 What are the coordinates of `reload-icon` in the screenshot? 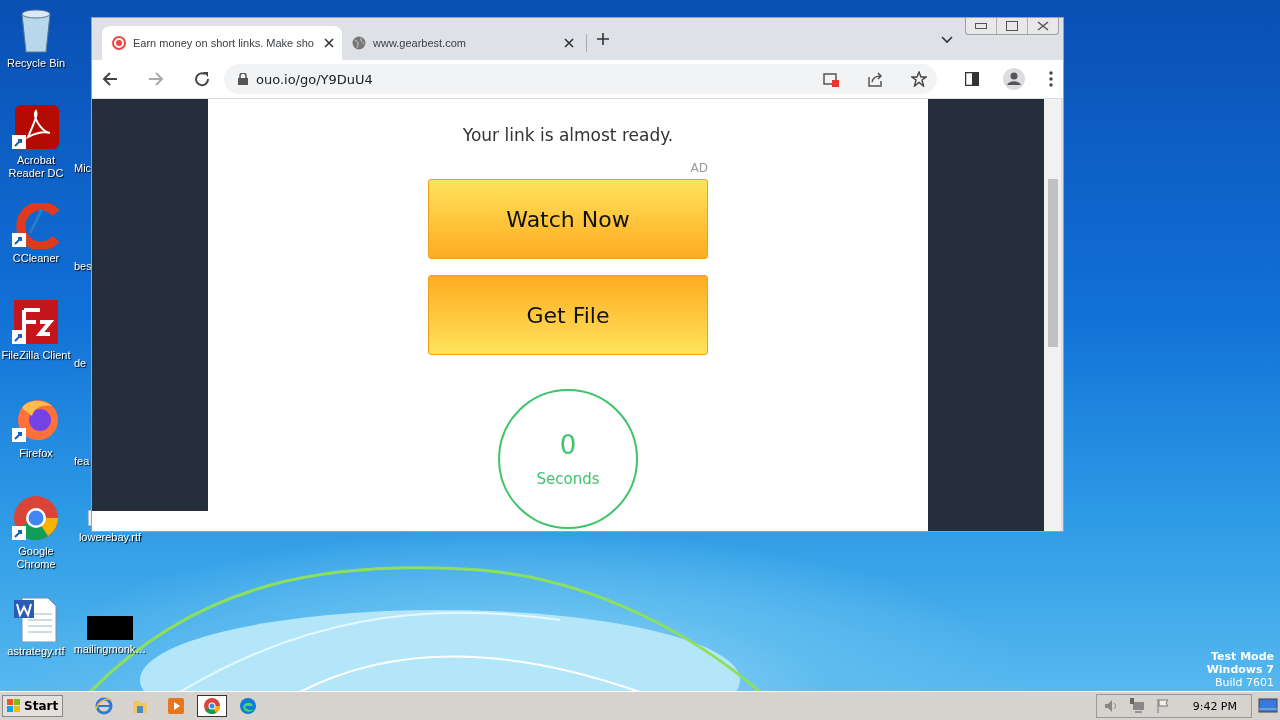 It's located at (202, 79).